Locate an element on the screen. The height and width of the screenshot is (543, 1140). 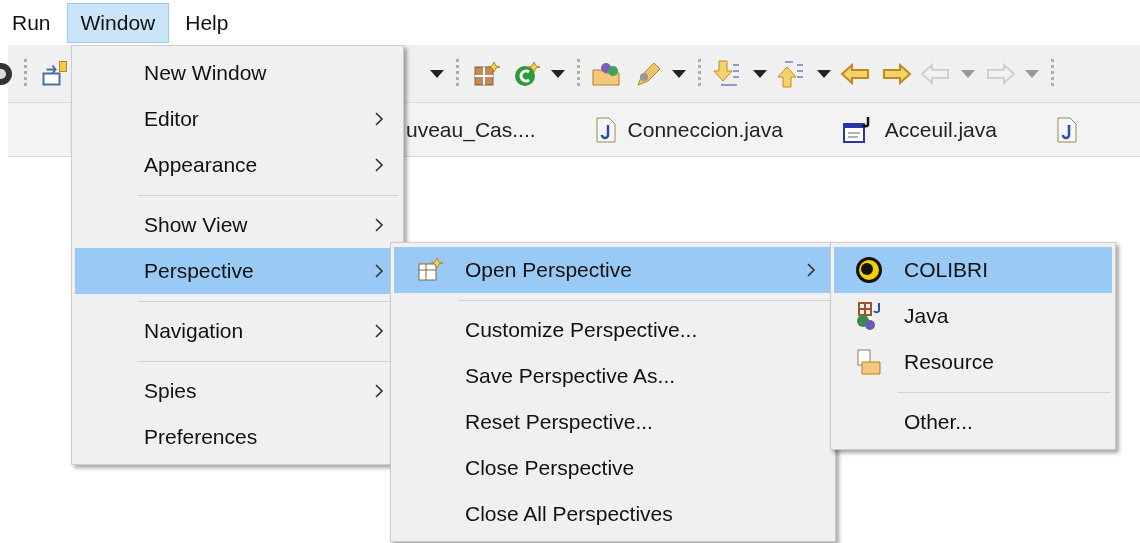
editor-tab: Conneccion.java is located at coordinates (705, 129).